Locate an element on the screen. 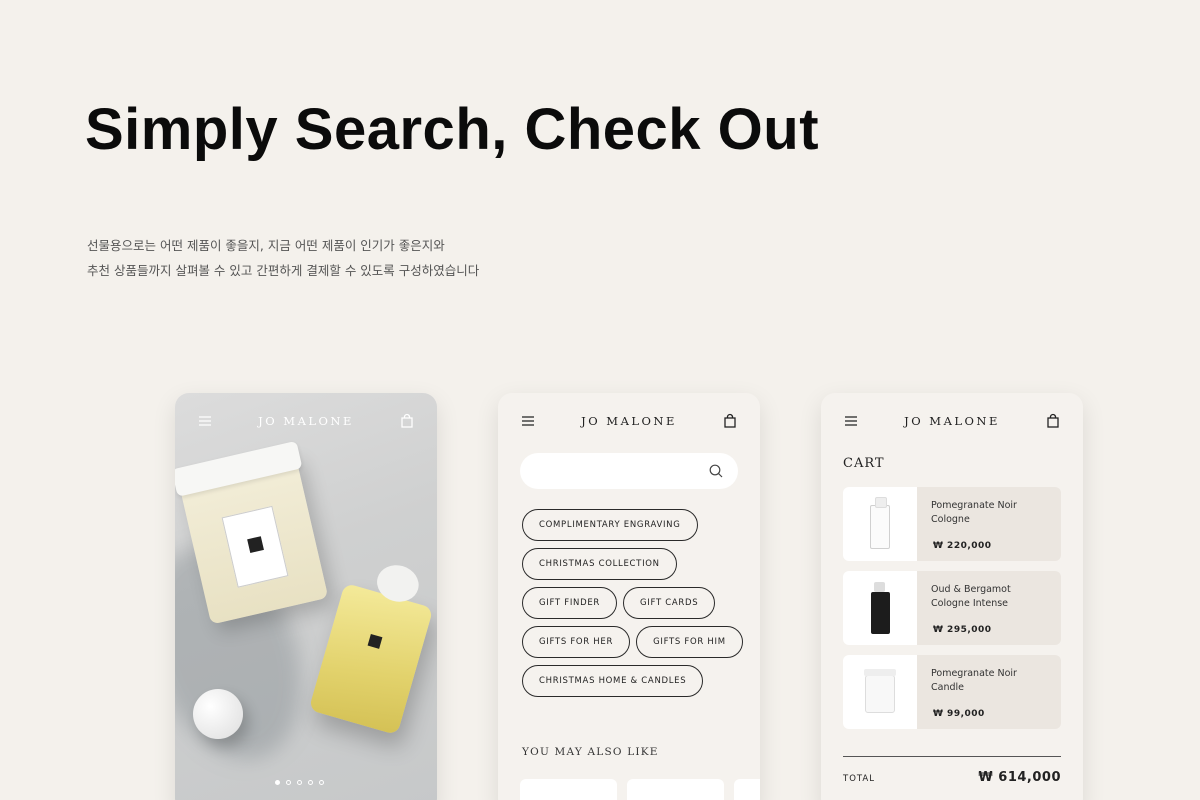  cart-item: Pomegranate Noir Cologne ₩ 220,000 is located at coordinates (952, 524).